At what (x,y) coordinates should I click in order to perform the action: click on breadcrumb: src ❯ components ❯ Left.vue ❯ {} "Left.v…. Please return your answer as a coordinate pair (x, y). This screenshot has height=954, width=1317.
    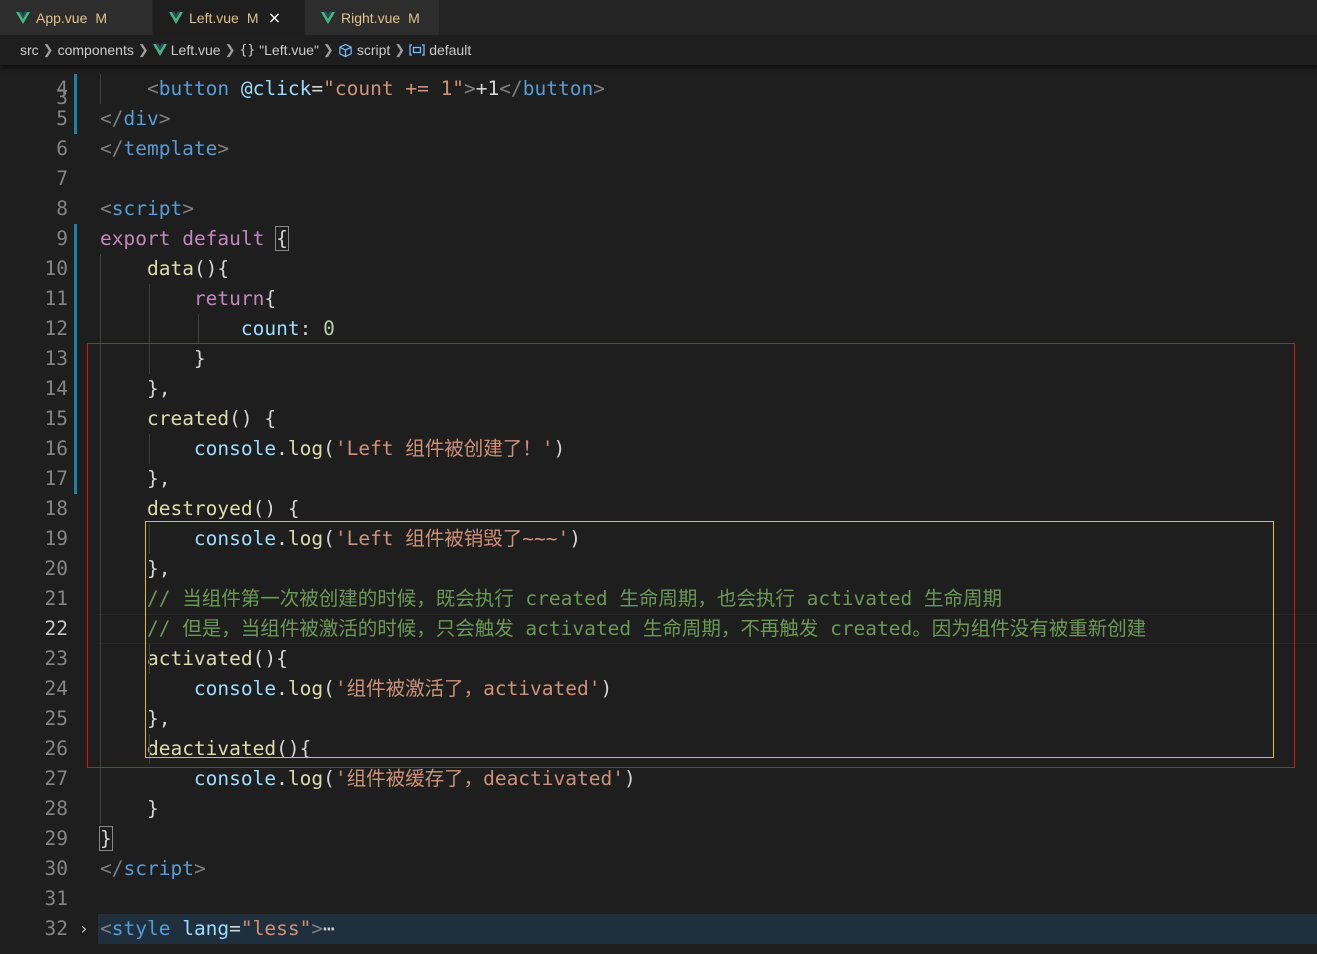
    Looking at the image, I should click on (658, 50).